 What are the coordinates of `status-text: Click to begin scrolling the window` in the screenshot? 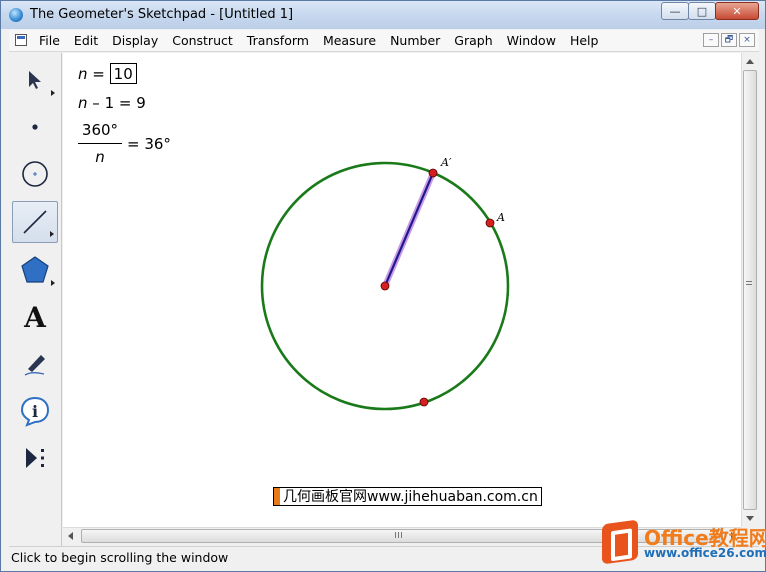 It's located at (120, 557).